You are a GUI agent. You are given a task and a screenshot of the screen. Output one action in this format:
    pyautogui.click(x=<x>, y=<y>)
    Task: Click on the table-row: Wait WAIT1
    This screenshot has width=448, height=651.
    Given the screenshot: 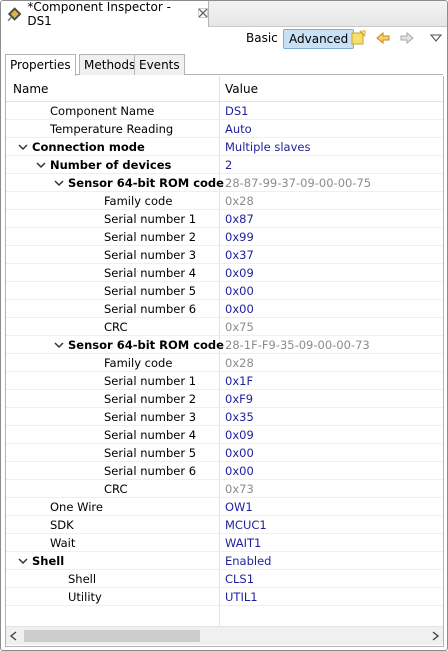 What is the action you would take?
    pyautogui.click(x=224, y=543)
    